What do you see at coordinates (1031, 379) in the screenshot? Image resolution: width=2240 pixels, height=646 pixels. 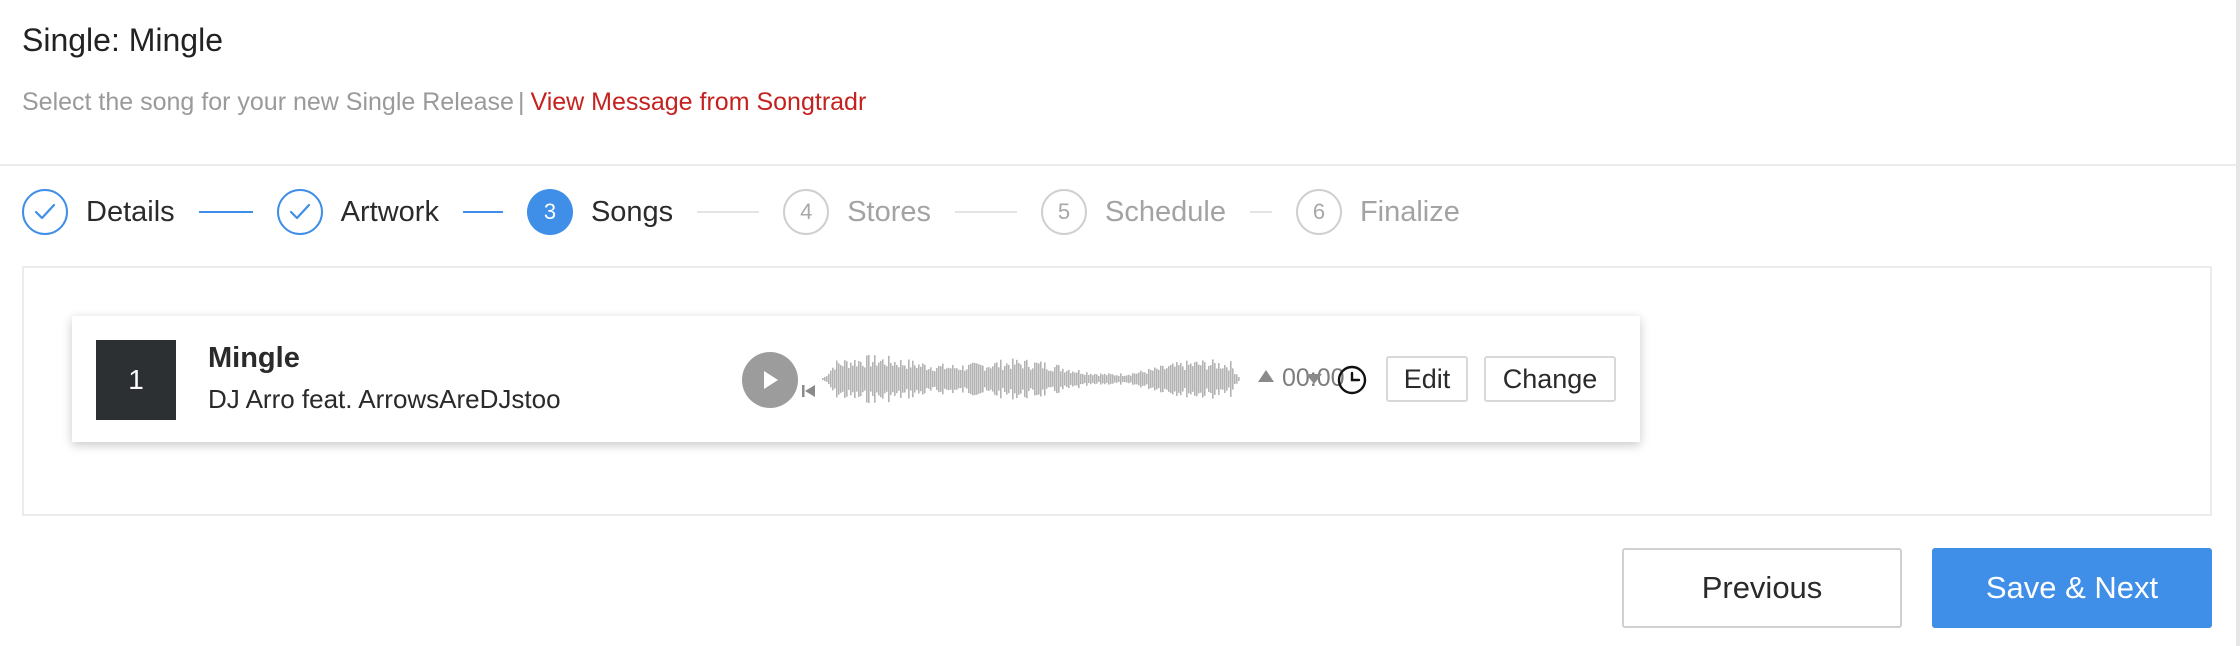 I see `waveform` at bounding box center [1031, 379].